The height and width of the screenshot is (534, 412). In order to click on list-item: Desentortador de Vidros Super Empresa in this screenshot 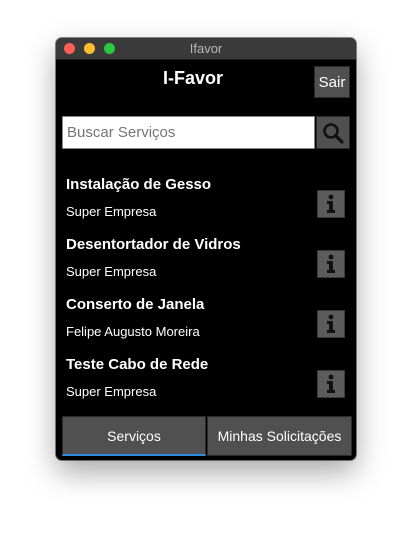, I will do `click(206, 266)`.